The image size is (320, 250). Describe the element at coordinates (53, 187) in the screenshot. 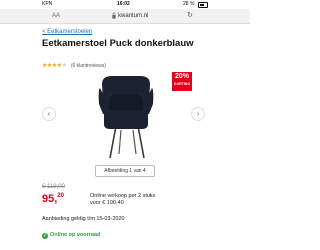

I see `old-price: € 119,00` at that location.